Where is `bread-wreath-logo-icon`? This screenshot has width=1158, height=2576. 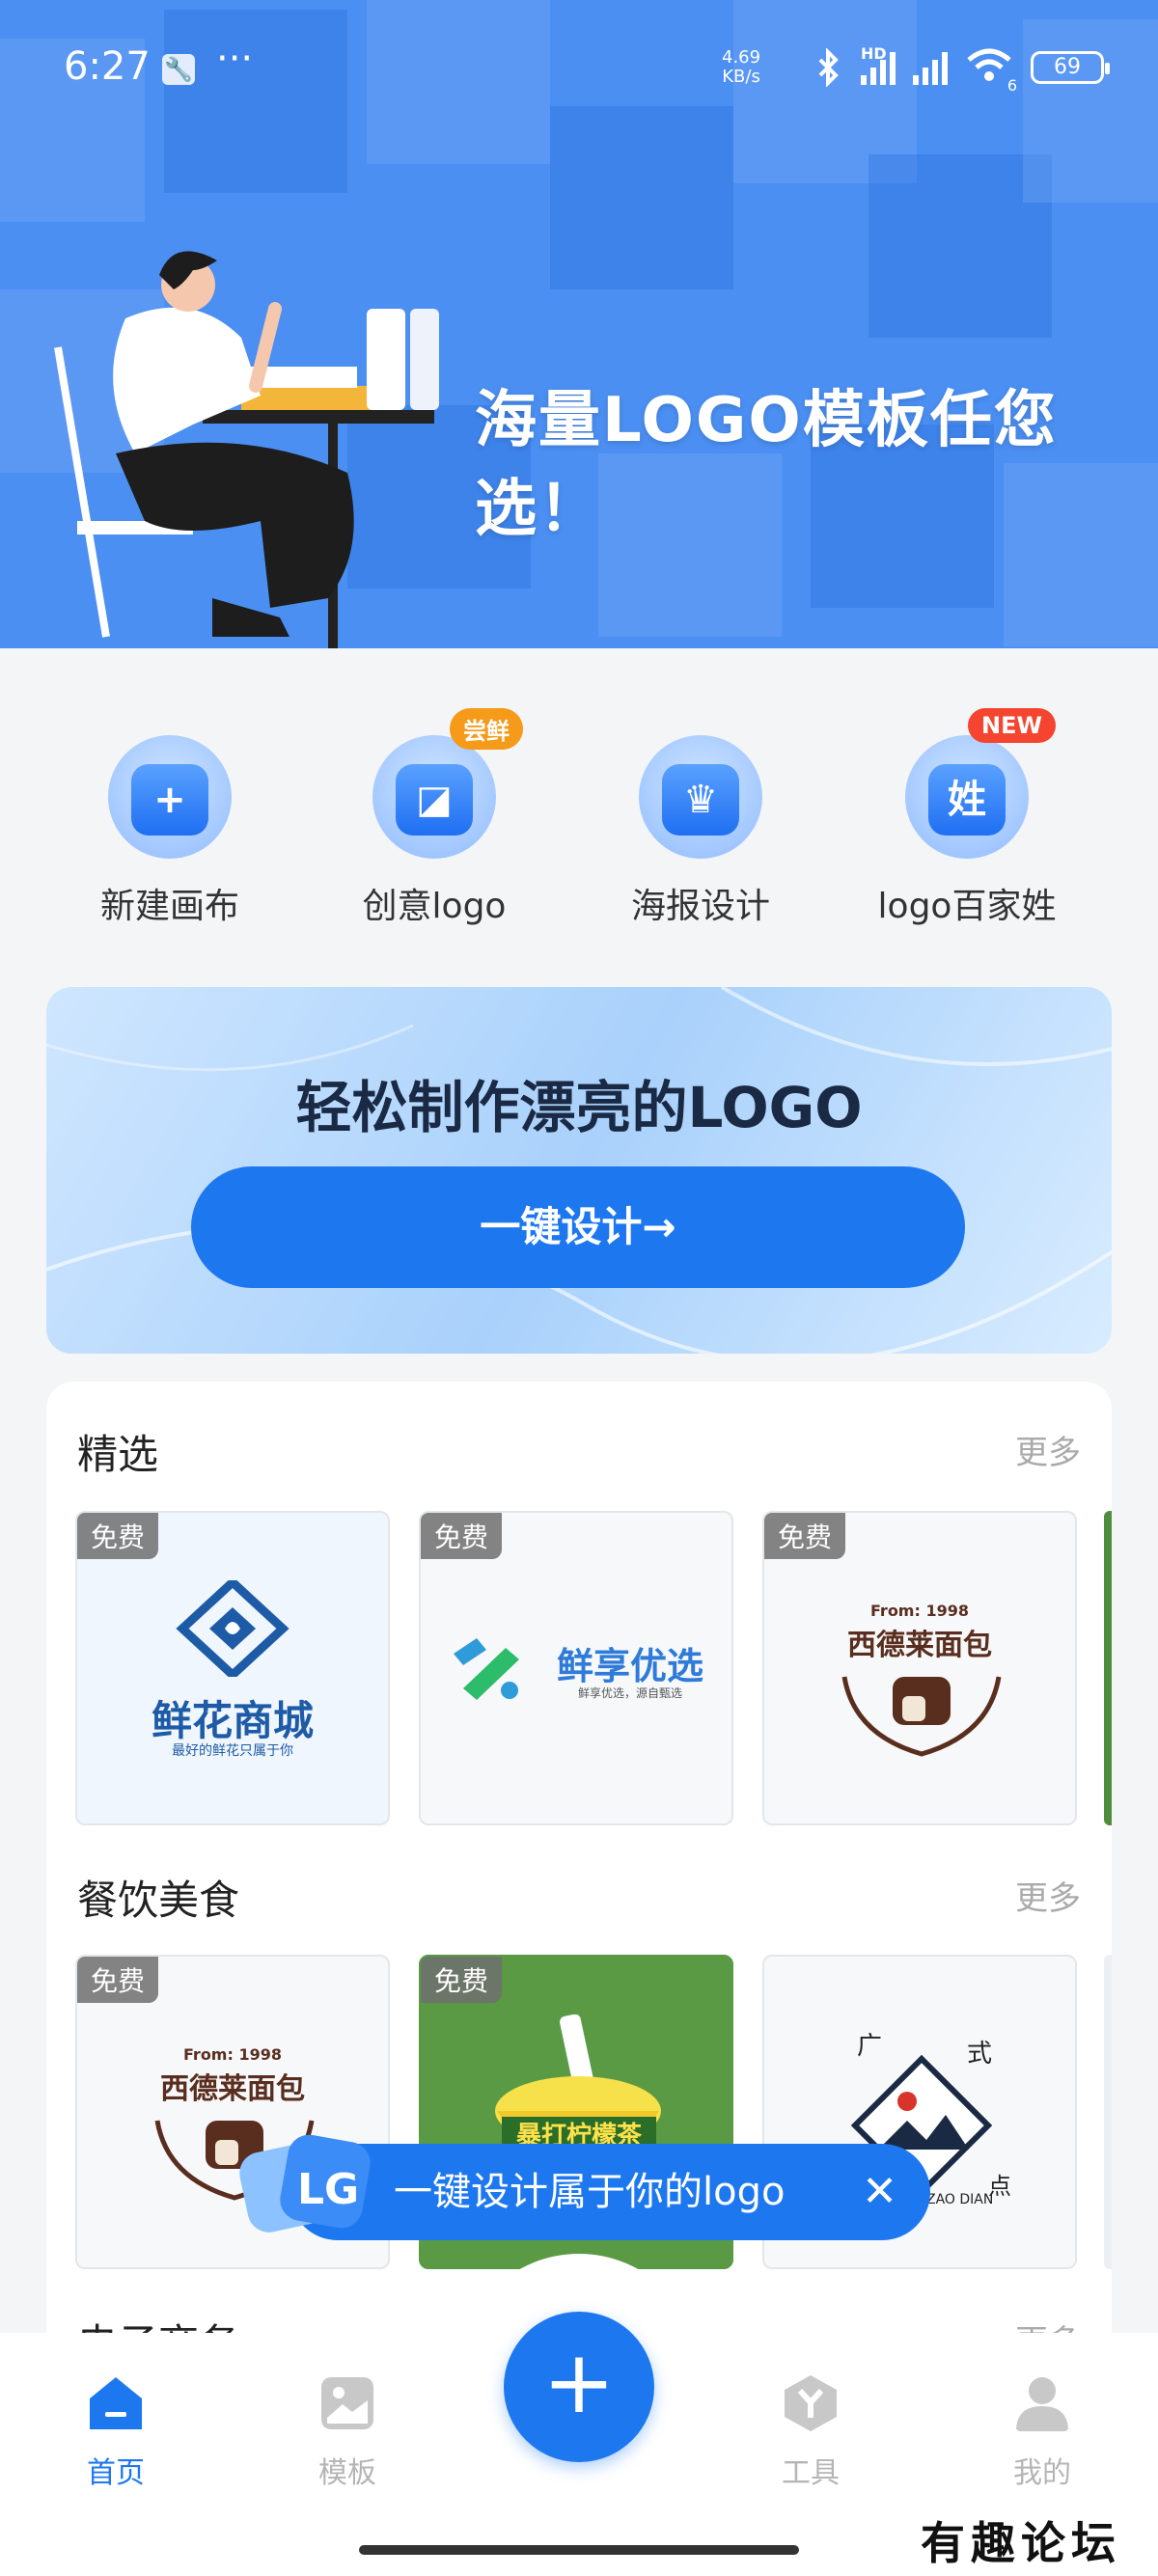
bread-wreath-logo-icon is located at coordinates (921, 1716).